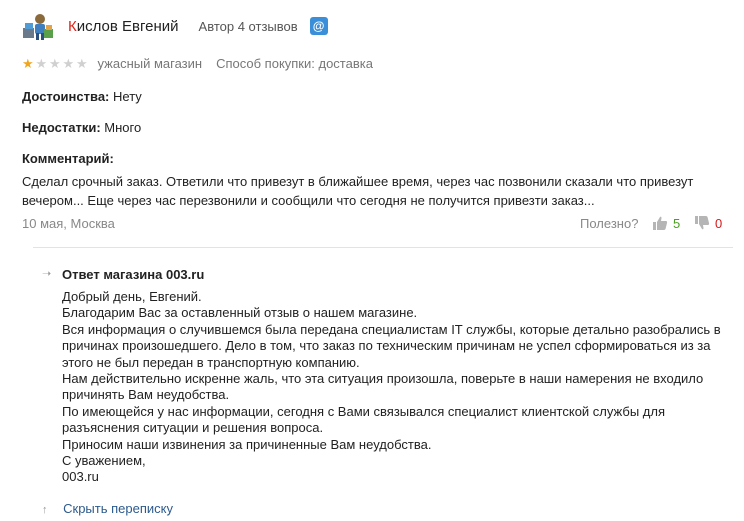 Image resolution: width=744 pixels, height=521 pixels. I want to click on comment-label-field: Комментарий:, so click(68, 158).